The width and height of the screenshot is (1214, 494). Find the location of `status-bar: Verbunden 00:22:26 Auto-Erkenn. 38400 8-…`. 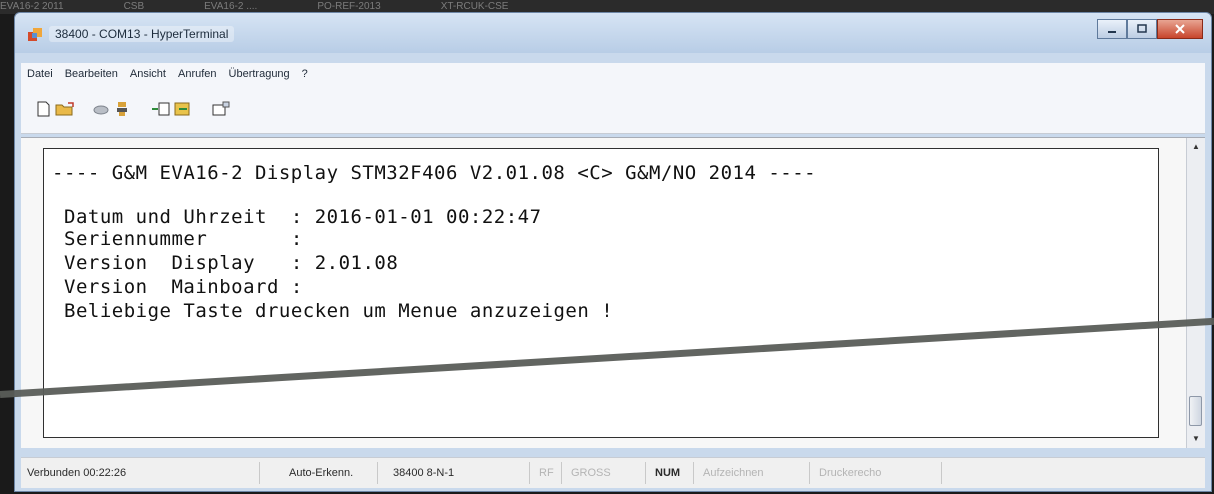

status-bar: Verbunden 00:22:26 Auto-Erkenn. 38400 8-… is located at coordinates (613, 472).